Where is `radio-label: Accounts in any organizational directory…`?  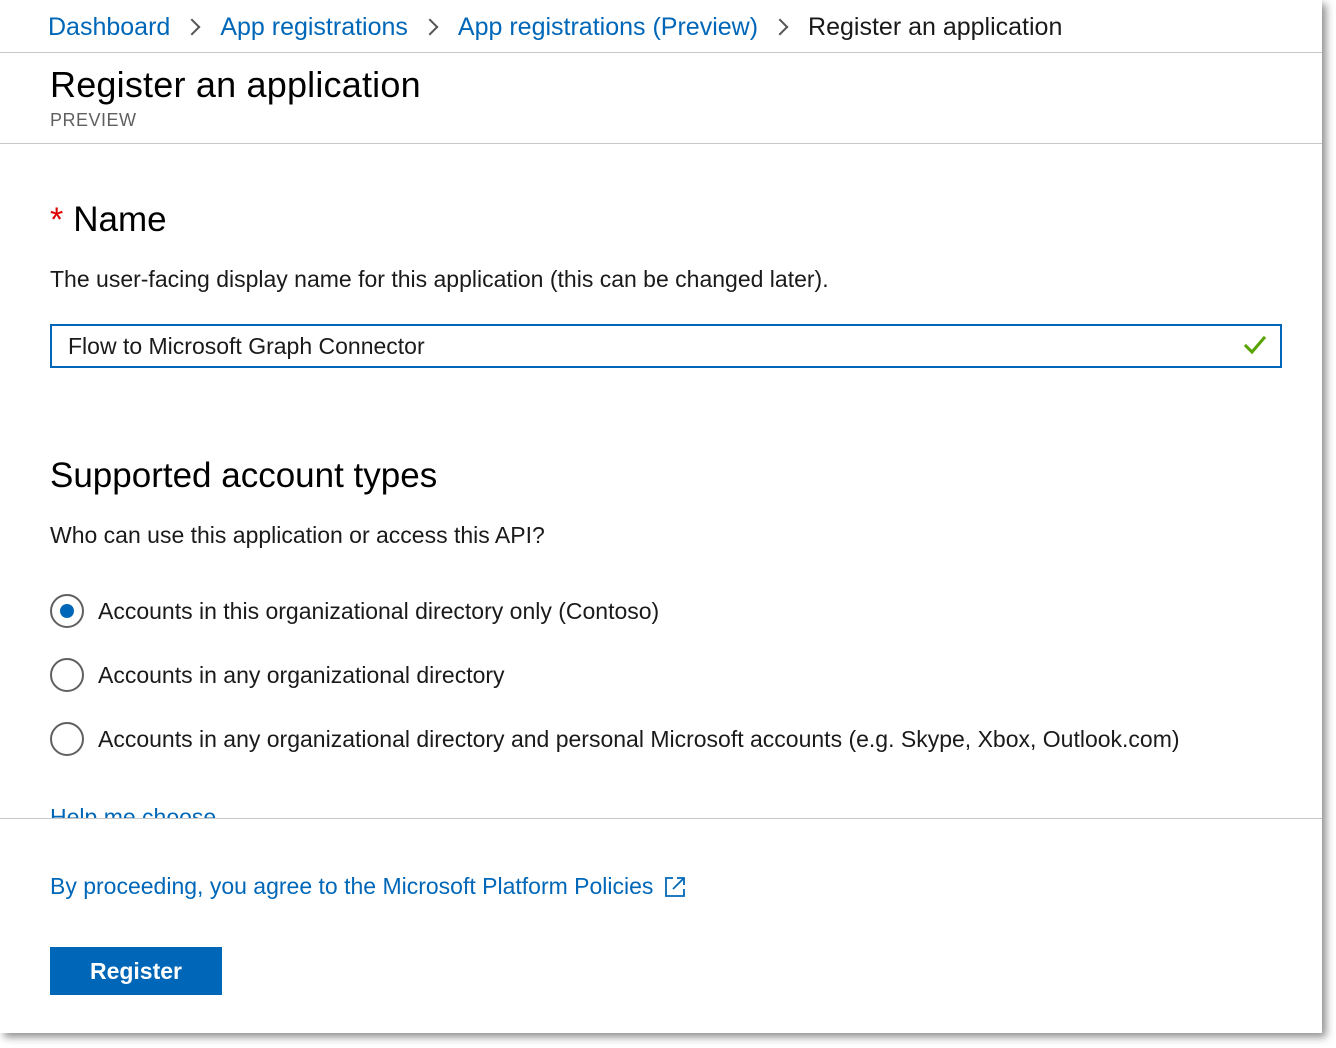 radio-label: Accounts in any organizational directory… is located at coordinates (639, 738).